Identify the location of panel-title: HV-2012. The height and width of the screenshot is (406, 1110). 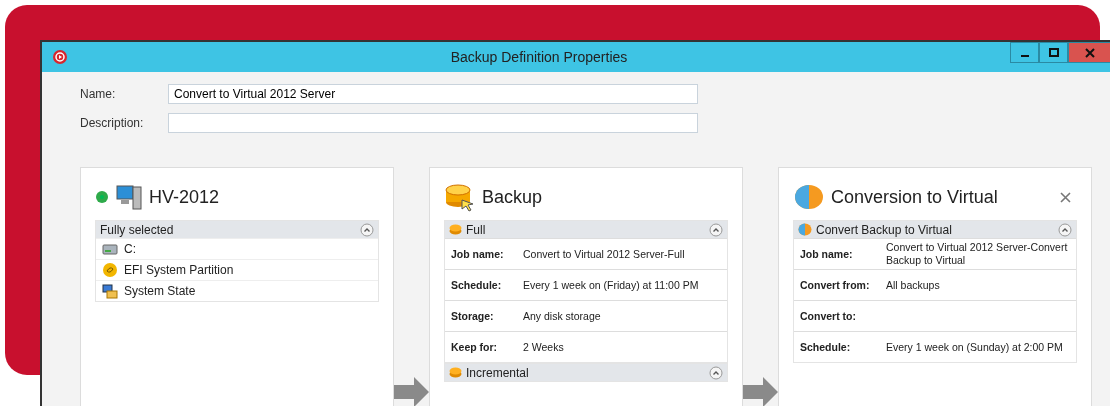
(185, 197).